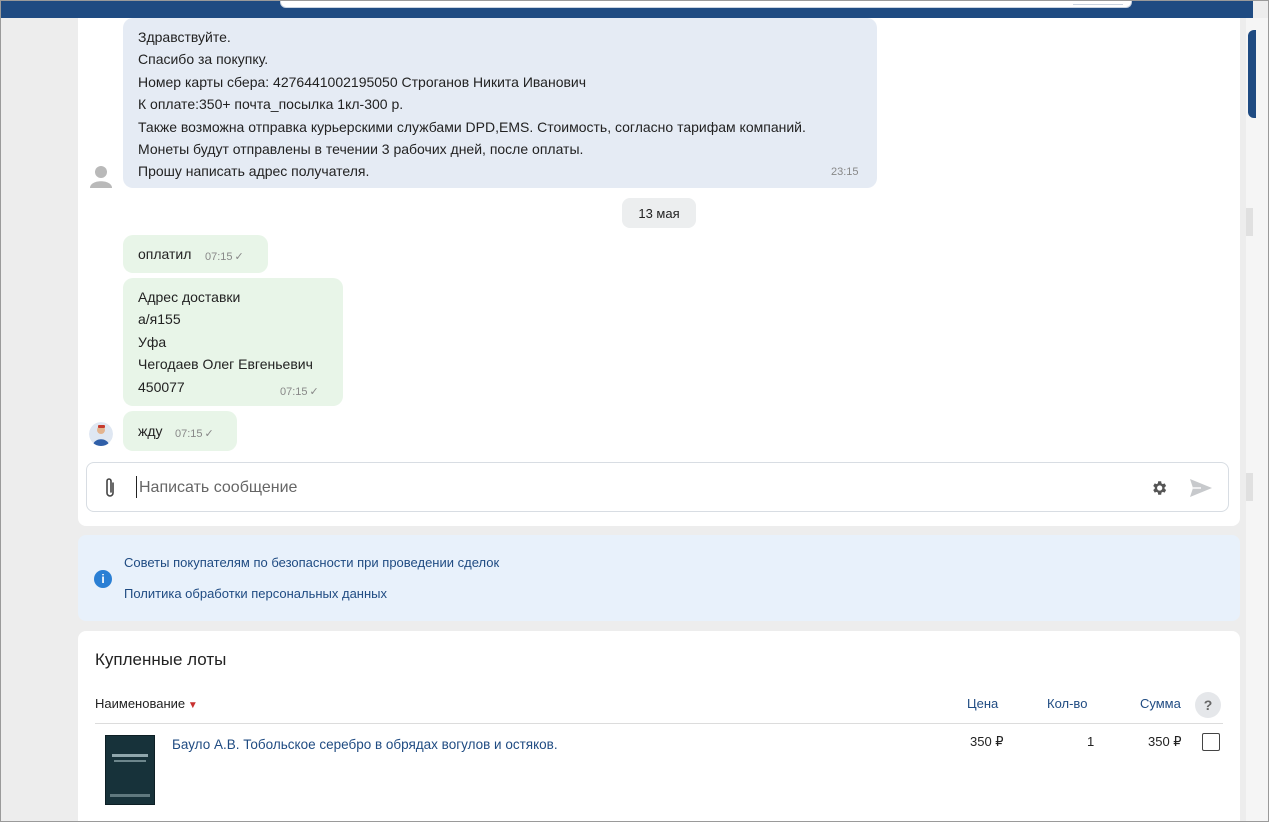  I want to click on send-icon, so click(1201, 488).